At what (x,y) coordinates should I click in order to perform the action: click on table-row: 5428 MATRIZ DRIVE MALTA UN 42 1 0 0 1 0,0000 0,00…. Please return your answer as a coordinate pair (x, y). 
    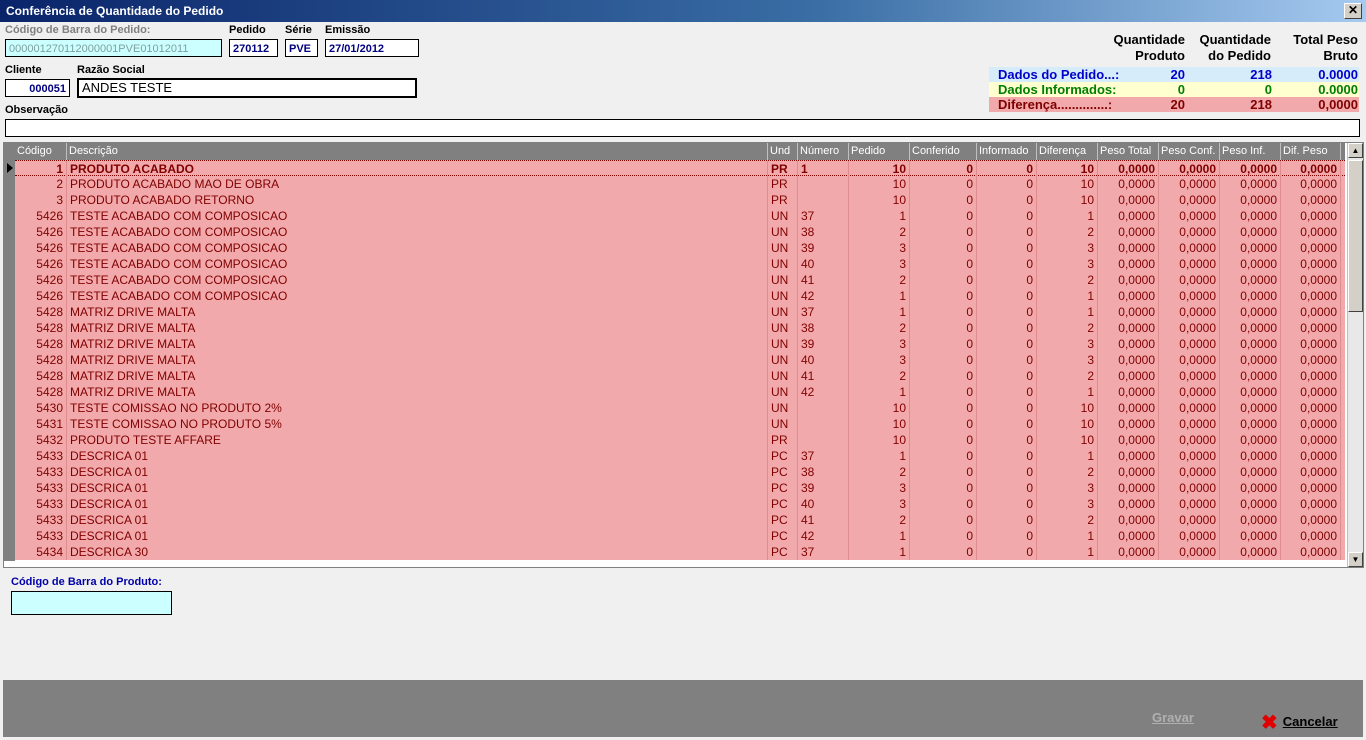
    Looking at the image, I should click on (680, 392).